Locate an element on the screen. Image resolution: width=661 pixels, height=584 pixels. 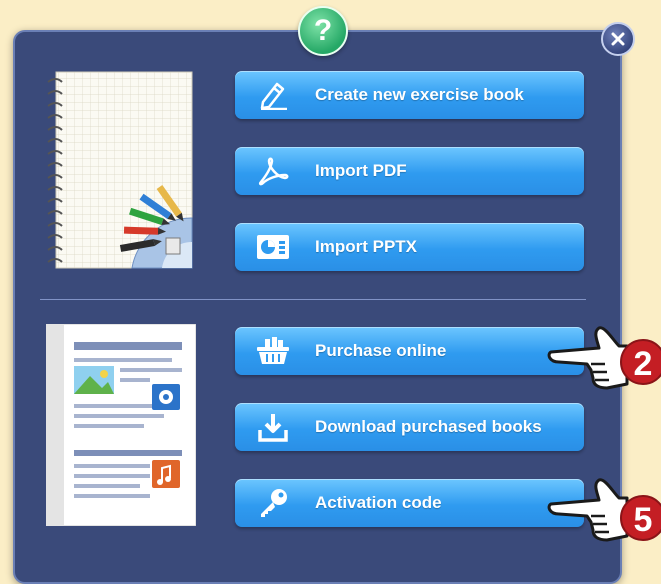
question-mark-icon: ? is located at coordinates (323, 30).